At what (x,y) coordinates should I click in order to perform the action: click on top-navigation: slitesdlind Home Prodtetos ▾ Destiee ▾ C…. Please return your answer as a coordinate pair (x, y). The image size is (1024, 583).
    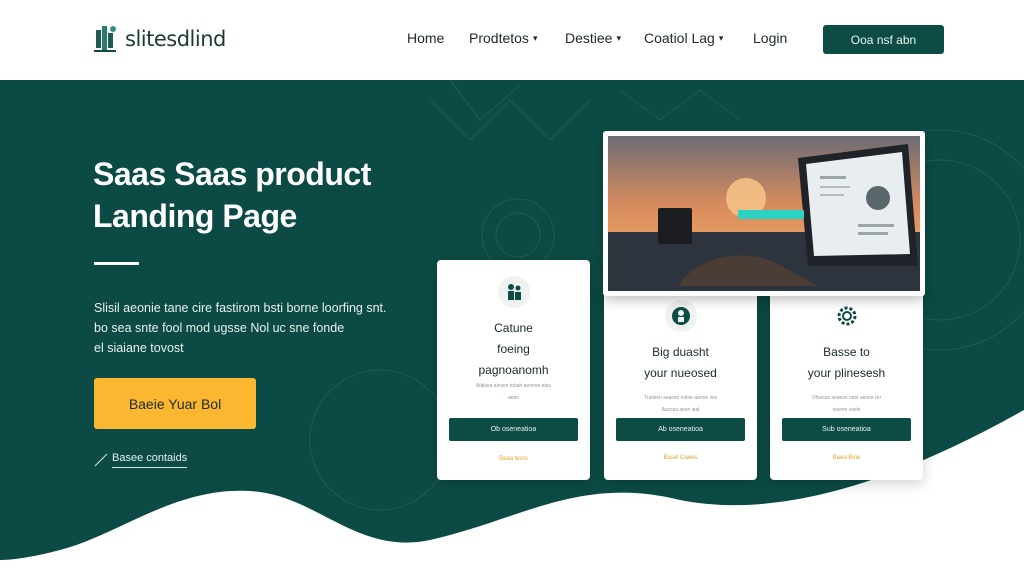
    Looking at the image, I should click on (512, 40).